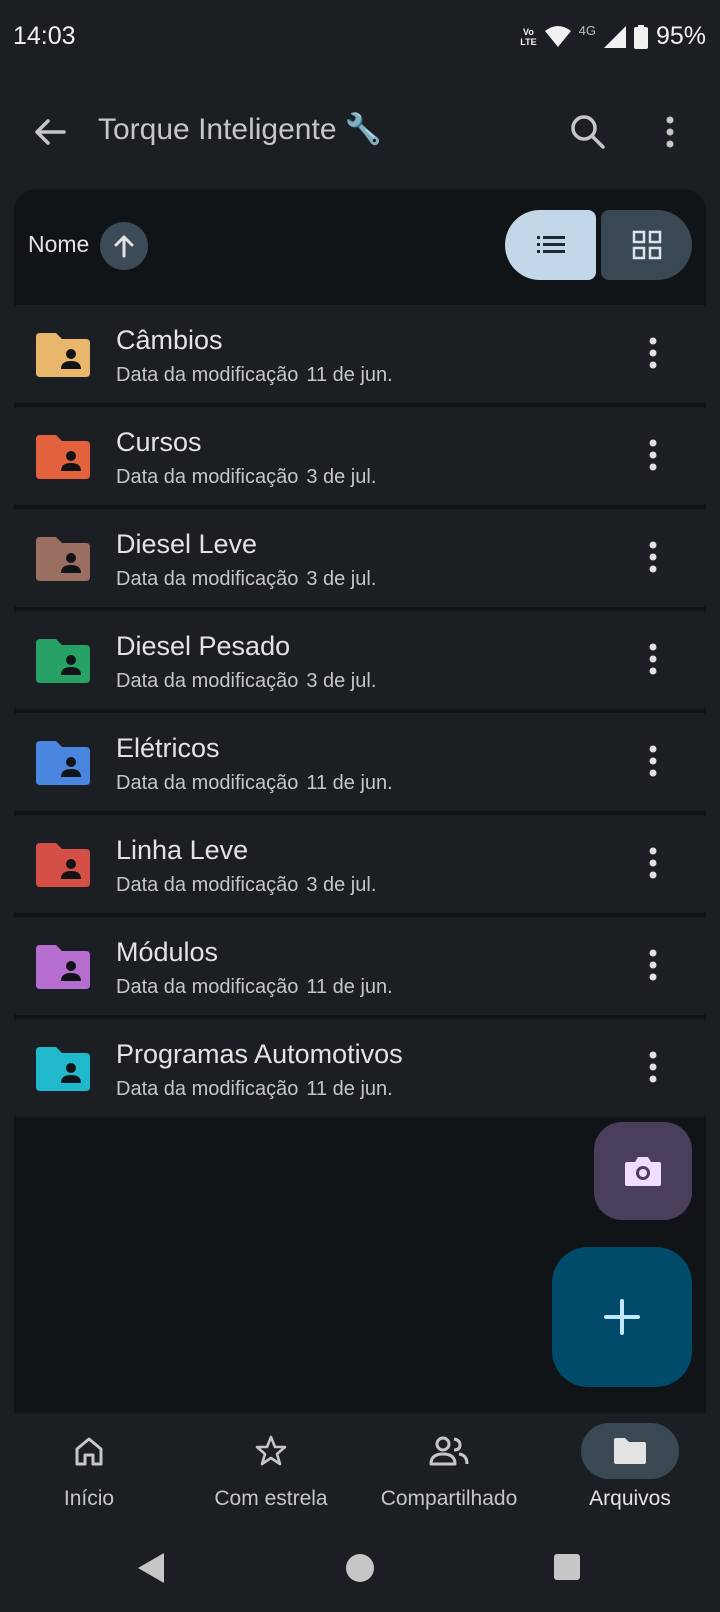 The width and height of the screenshot is (720, 1612). Describe the element at coordinates (271, 1471) in the screenshot. I see `nav-item-starred: Com estrela` at that location.